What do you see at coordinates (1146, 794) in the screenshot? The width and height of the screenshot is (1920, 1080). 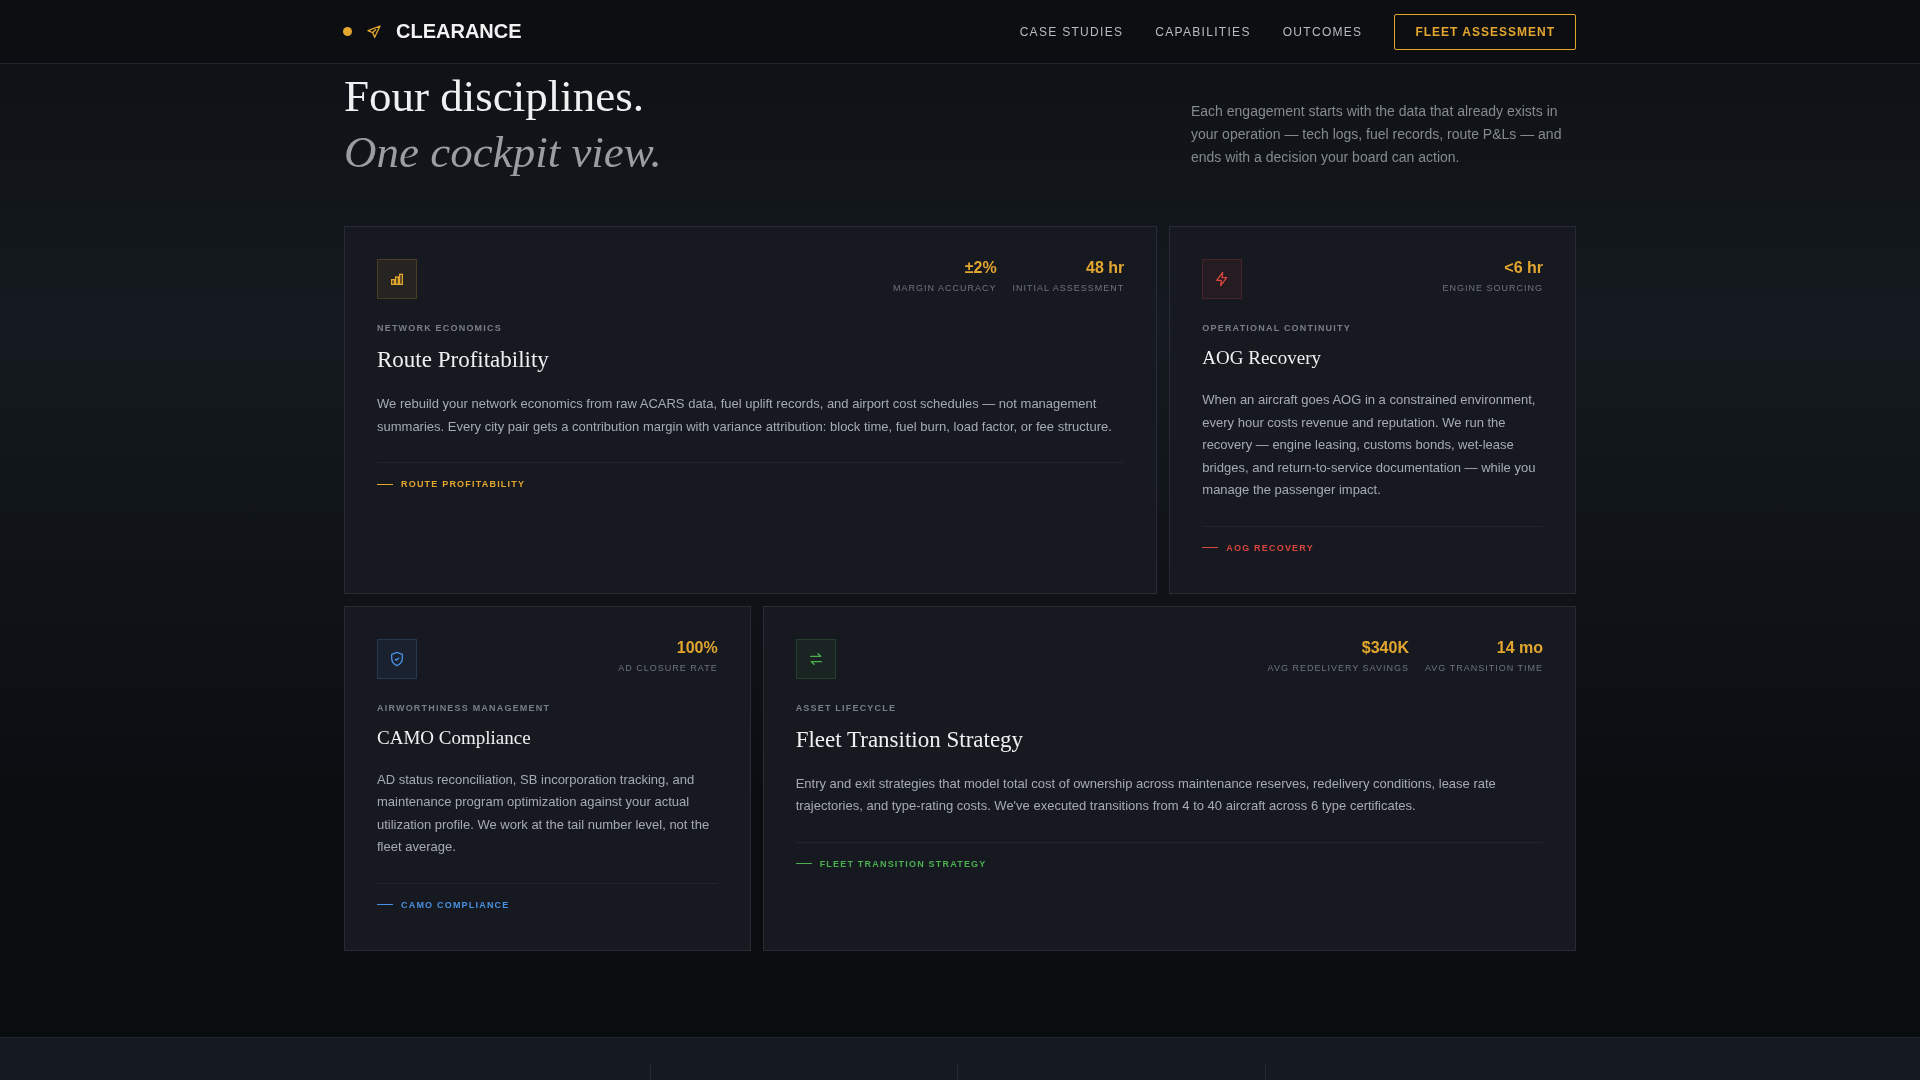 I see `card-description: Entry and exit strategies that model total cost of ownership across maintenance reserves, redelivery conditions, lease rate trajectories, and type-rating costs. We've executed transitions from 4 to 40 aircraft across 6 type certificates.` at bounding box center [1146, 794].